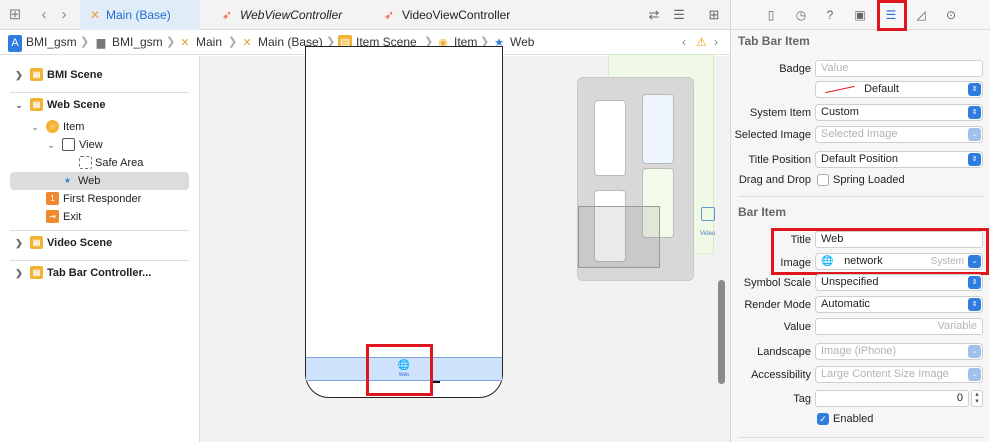 Image resolution: width=990 pixels, height=442 pixels. What do you see at coordinates (899, 374) in the screenshot?
I see `accessibility-combo: Large Content Size Image ⌄` at bounding box center [899, 374].